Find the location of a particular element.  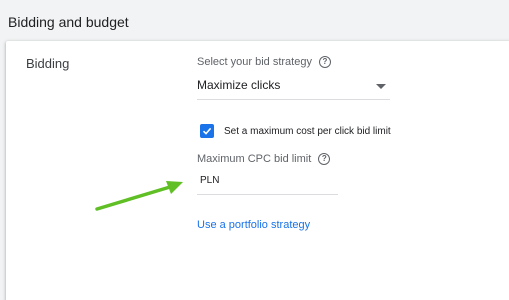

currency-label: PLN is located at coordinates (210, 180).